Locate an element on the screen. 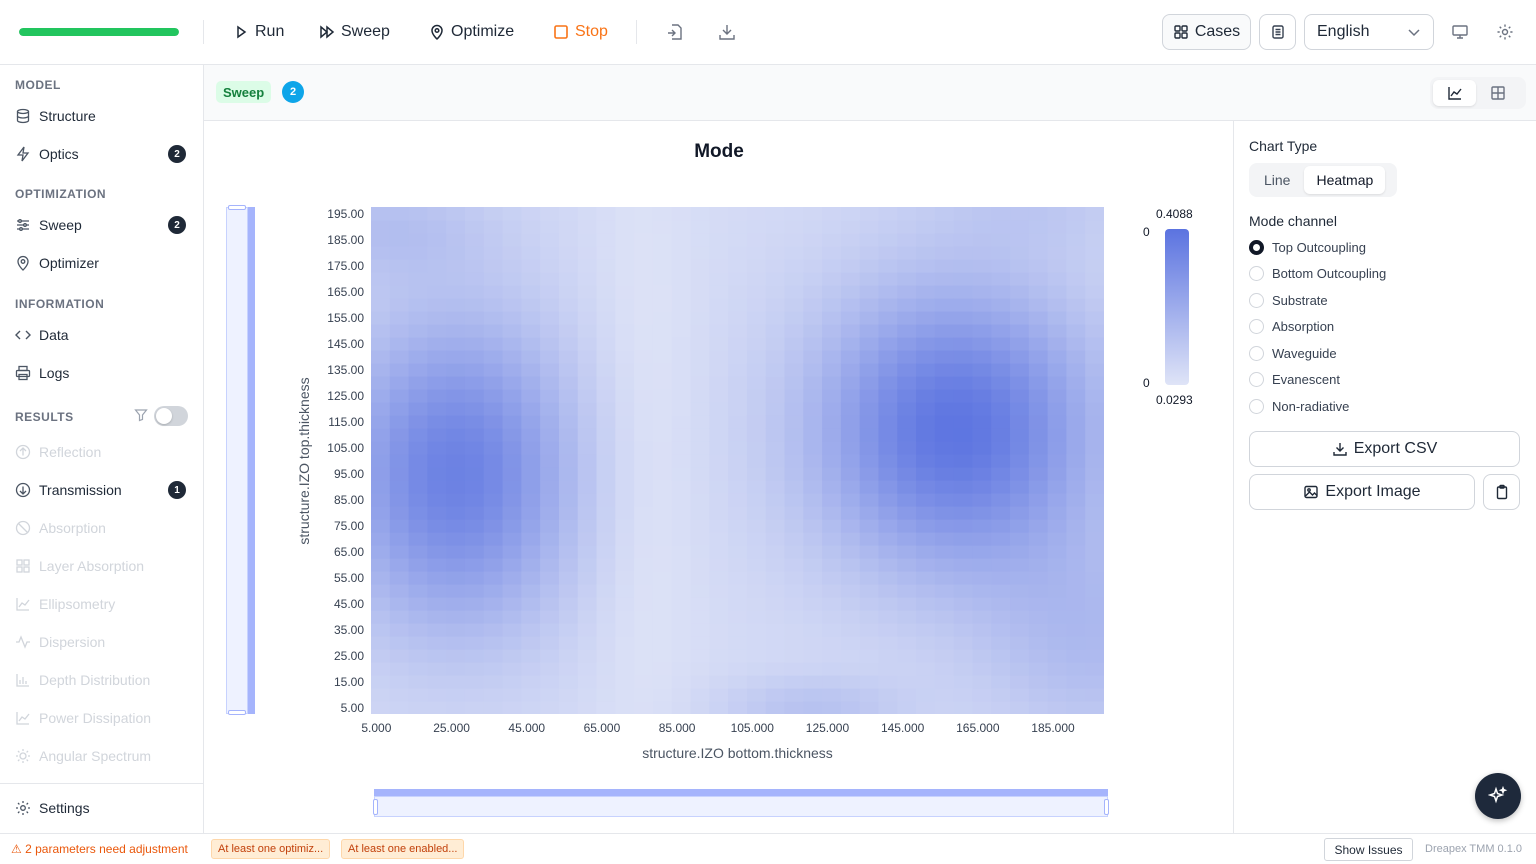 This screenshot has height=864, width=1536. mode-channel-option: Bottom Outcoupling is located at coordinates (1317, 274).